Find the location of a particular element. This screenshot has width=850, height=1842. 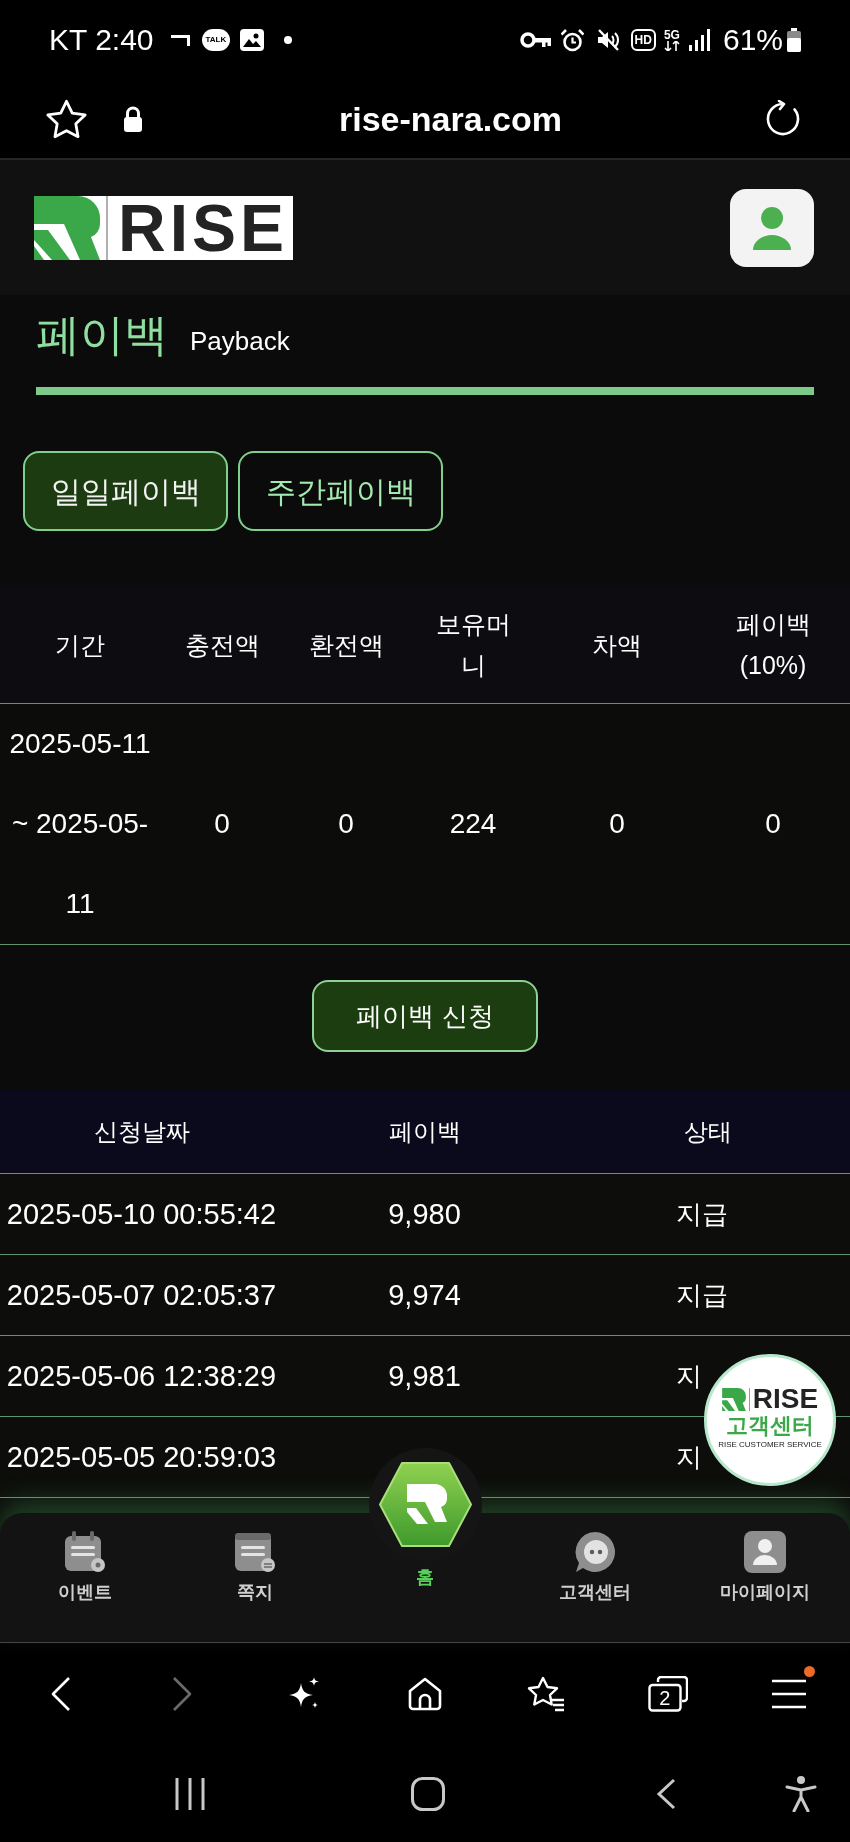

table-cell: 2025-05-06 12:38:29 is located at coordinates (141, 1376).